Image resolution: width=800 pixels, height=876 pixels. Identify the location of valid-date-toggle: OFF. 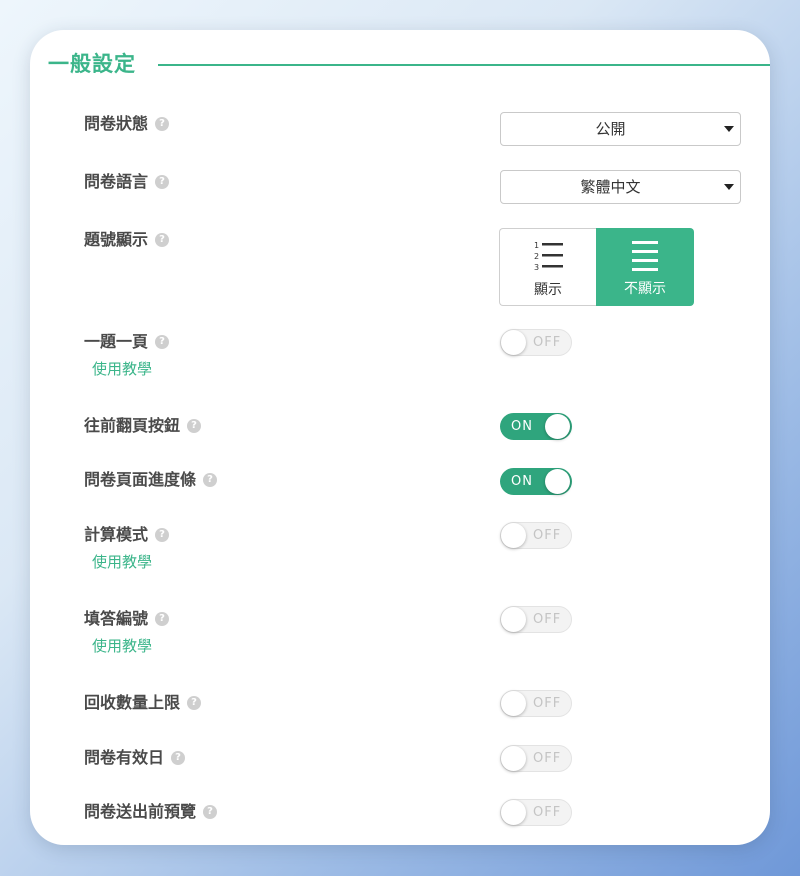
(536, 758).